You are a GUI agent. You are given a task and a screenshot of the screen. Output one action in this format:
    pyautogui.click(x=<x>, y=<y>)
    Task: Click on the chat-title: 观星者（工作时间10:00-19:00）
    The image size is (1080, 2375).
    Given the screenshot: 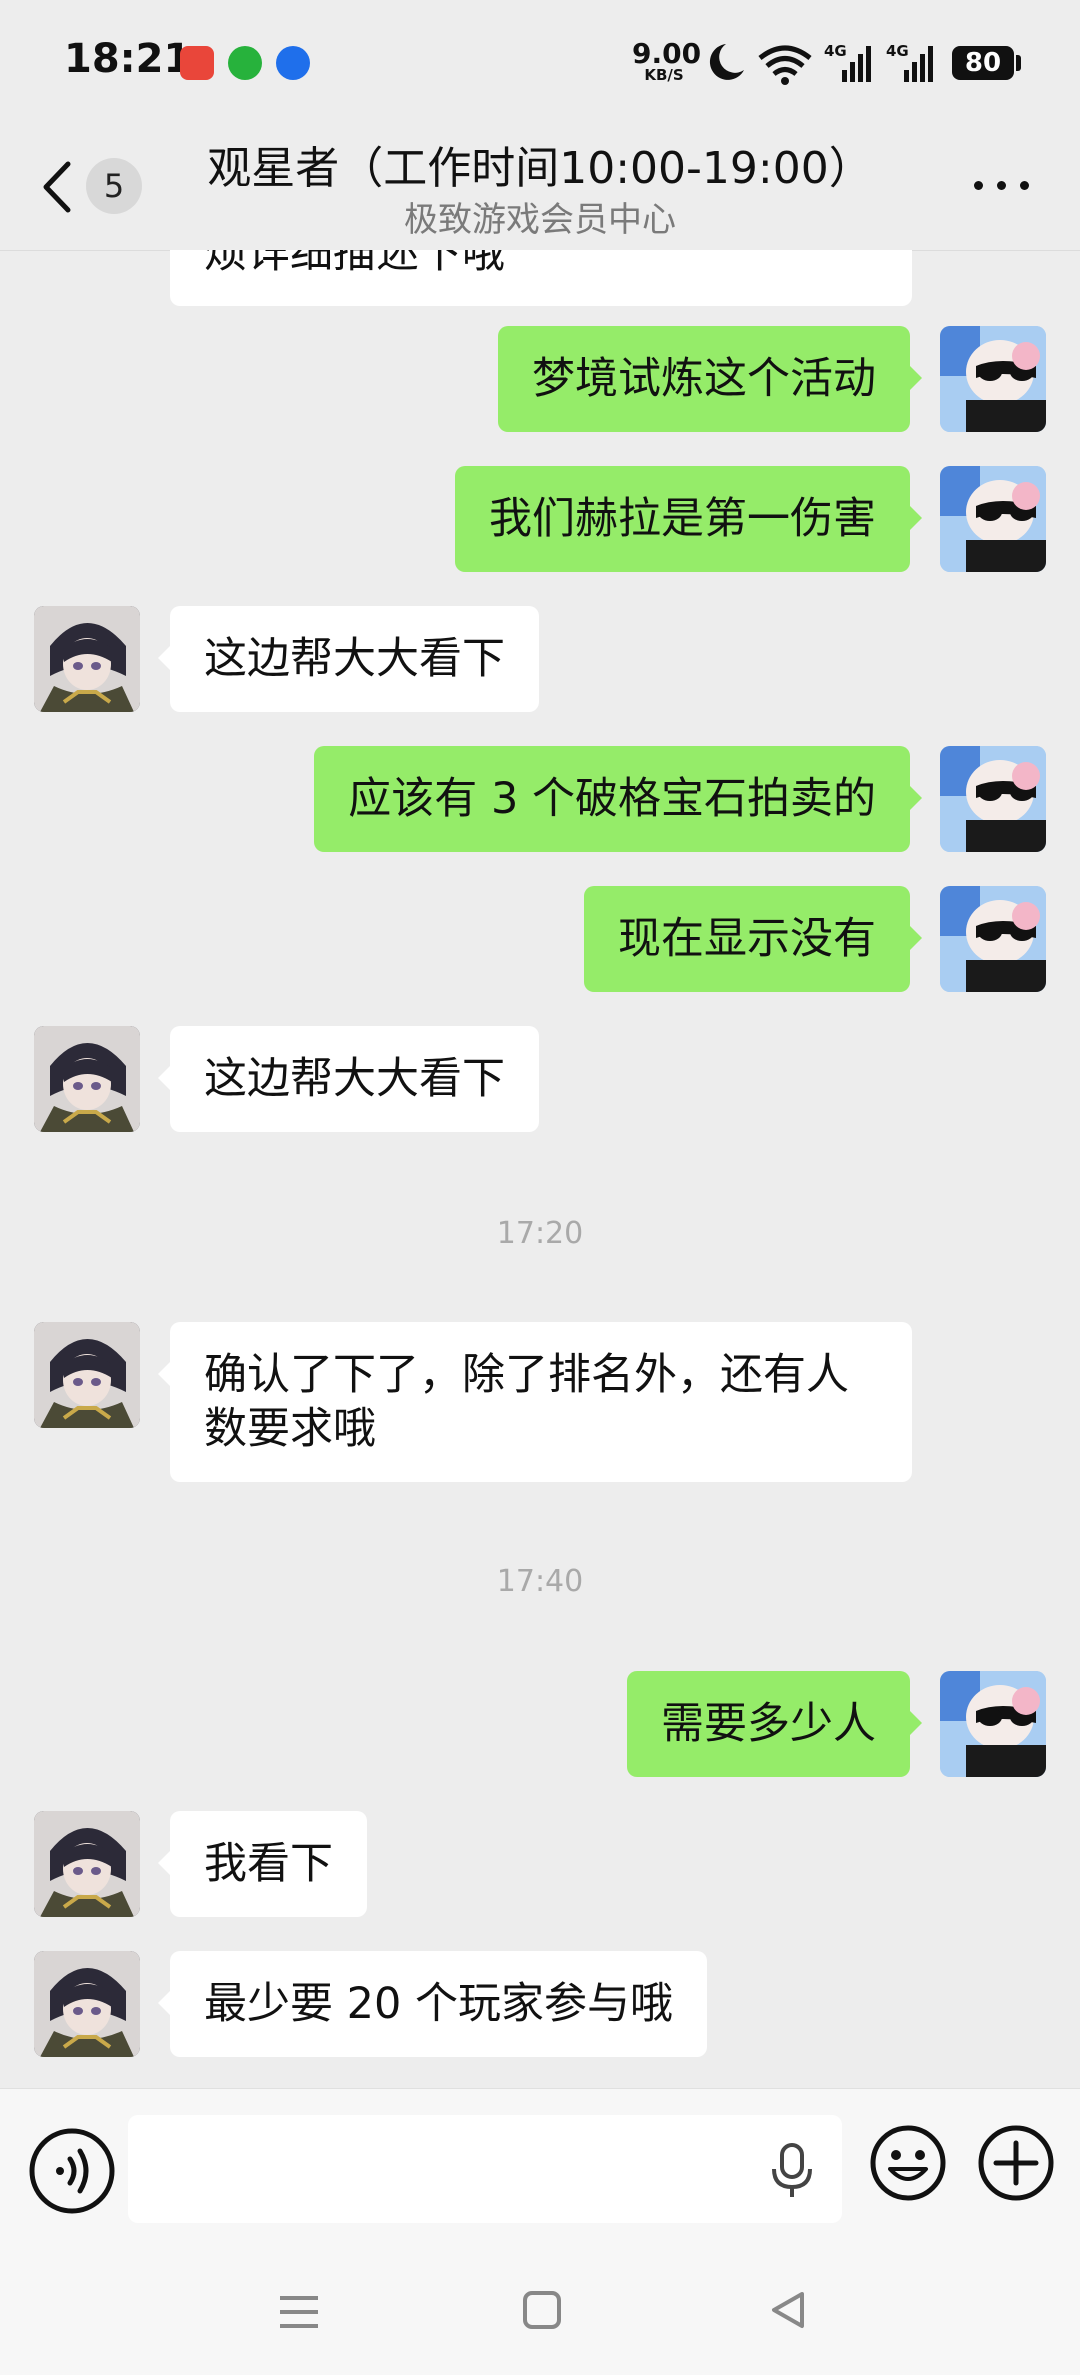 What is the action you would take?
    pyautogui.click(x=540, y=168)
    